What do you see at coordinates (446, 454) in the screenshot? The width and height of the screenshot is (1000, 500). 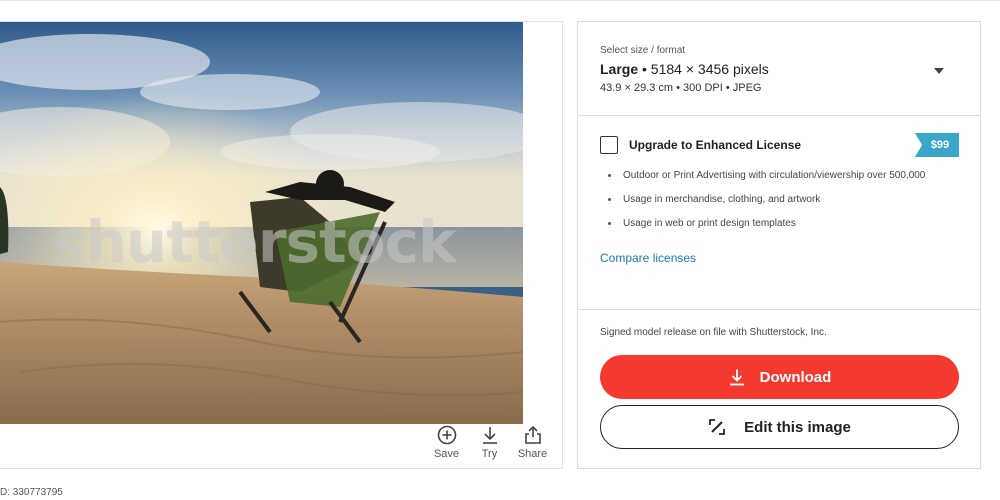 I see `save-label: Save` at bounding box center [446, 454].